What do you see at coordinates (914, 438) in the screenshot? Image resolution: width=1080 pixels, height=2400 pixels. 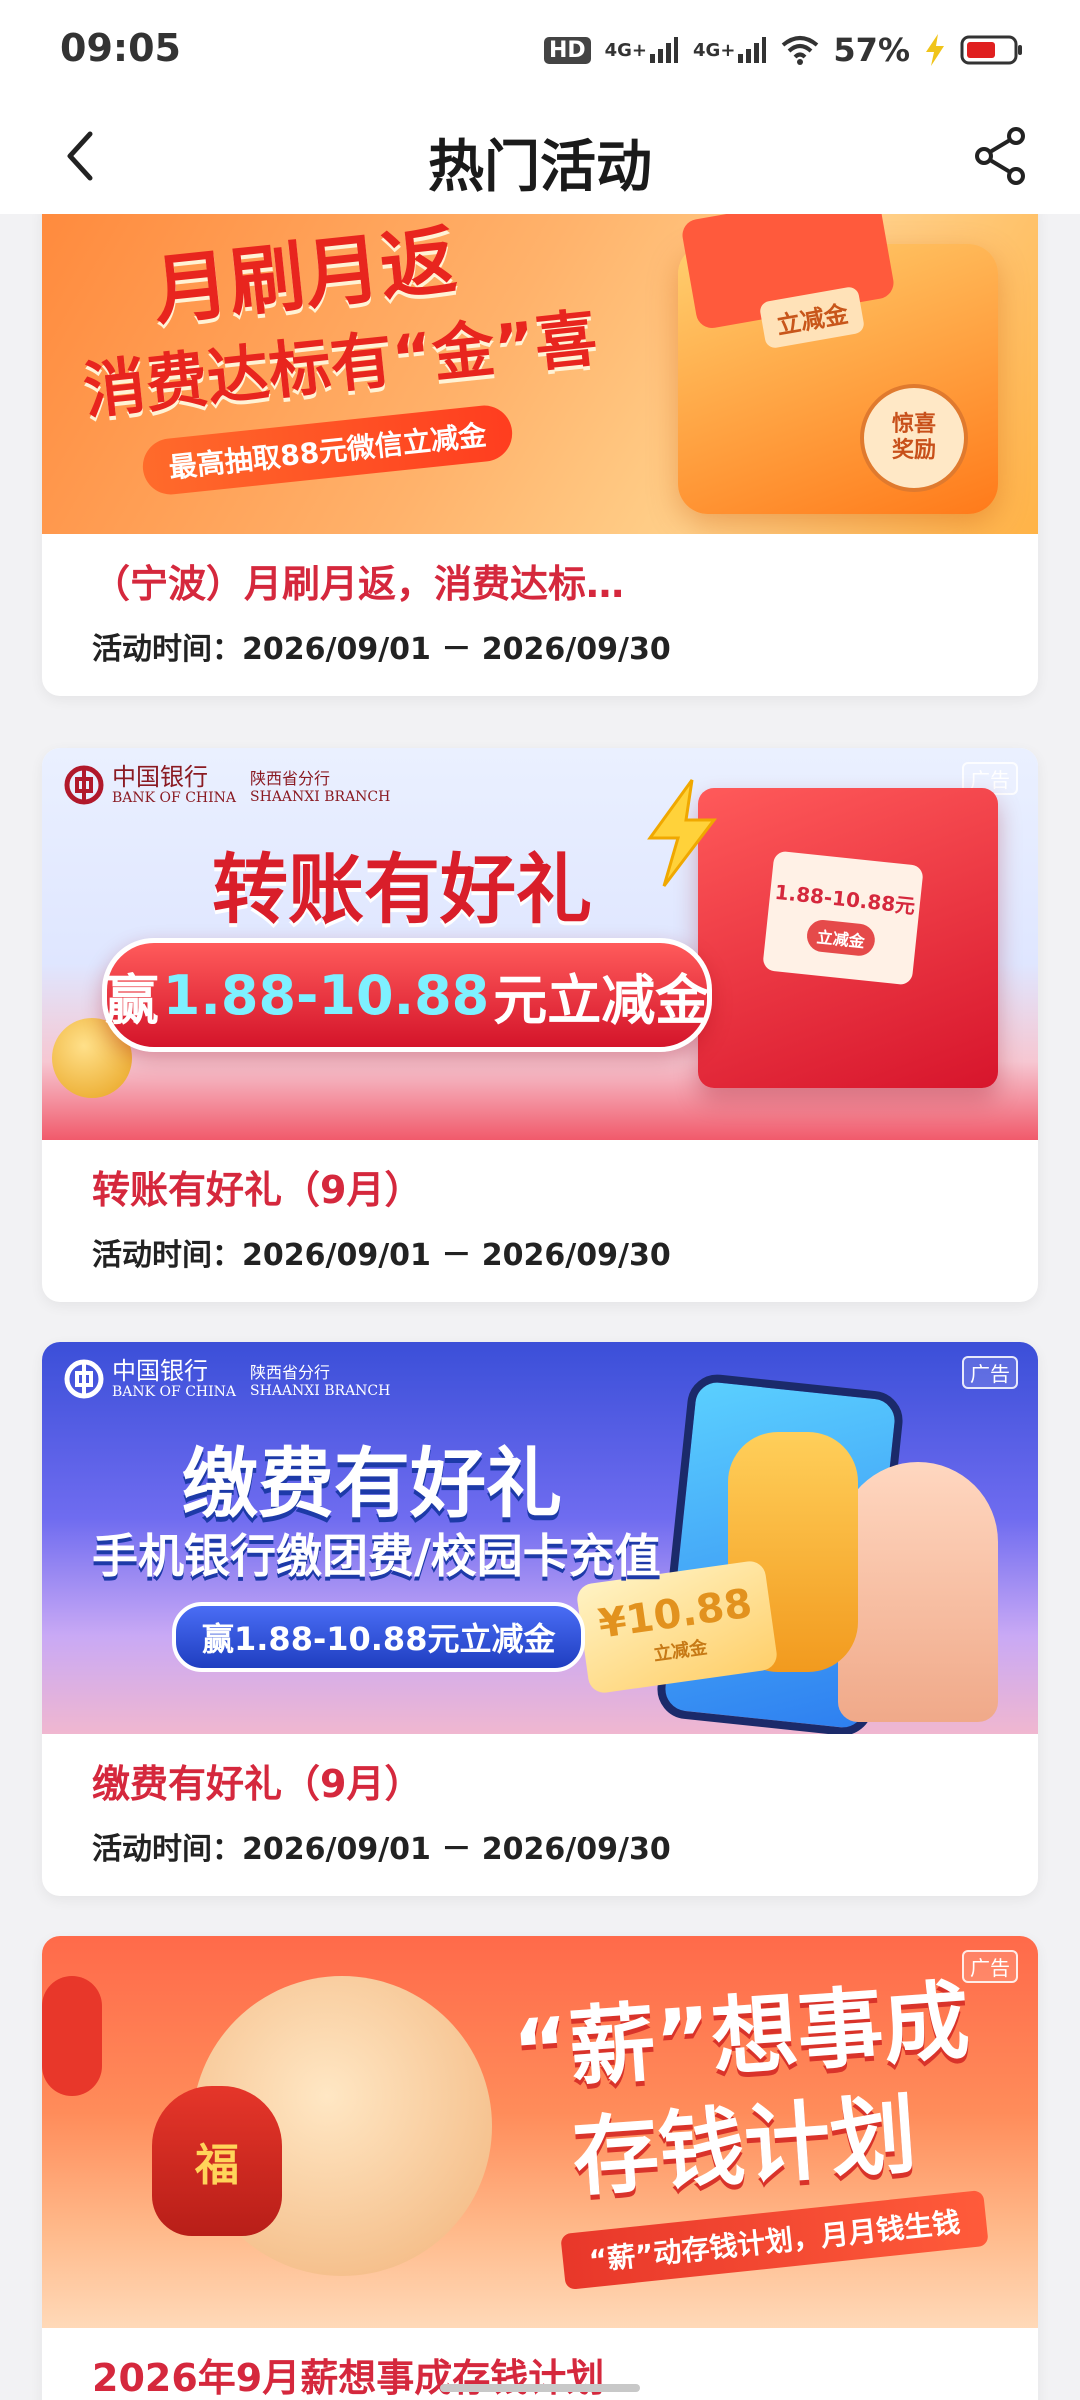 I see `surprise-reward-badge: 惊喜奖励` at bounding box center [914, 438].